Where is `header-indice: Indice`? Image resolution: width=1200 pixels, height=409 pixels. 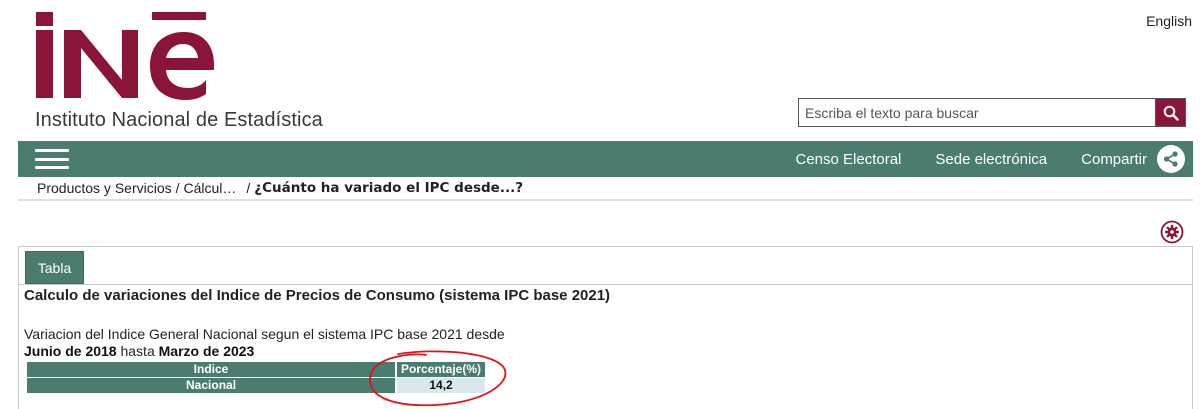
header-indice: Indice is located at coordinates (211, 369).